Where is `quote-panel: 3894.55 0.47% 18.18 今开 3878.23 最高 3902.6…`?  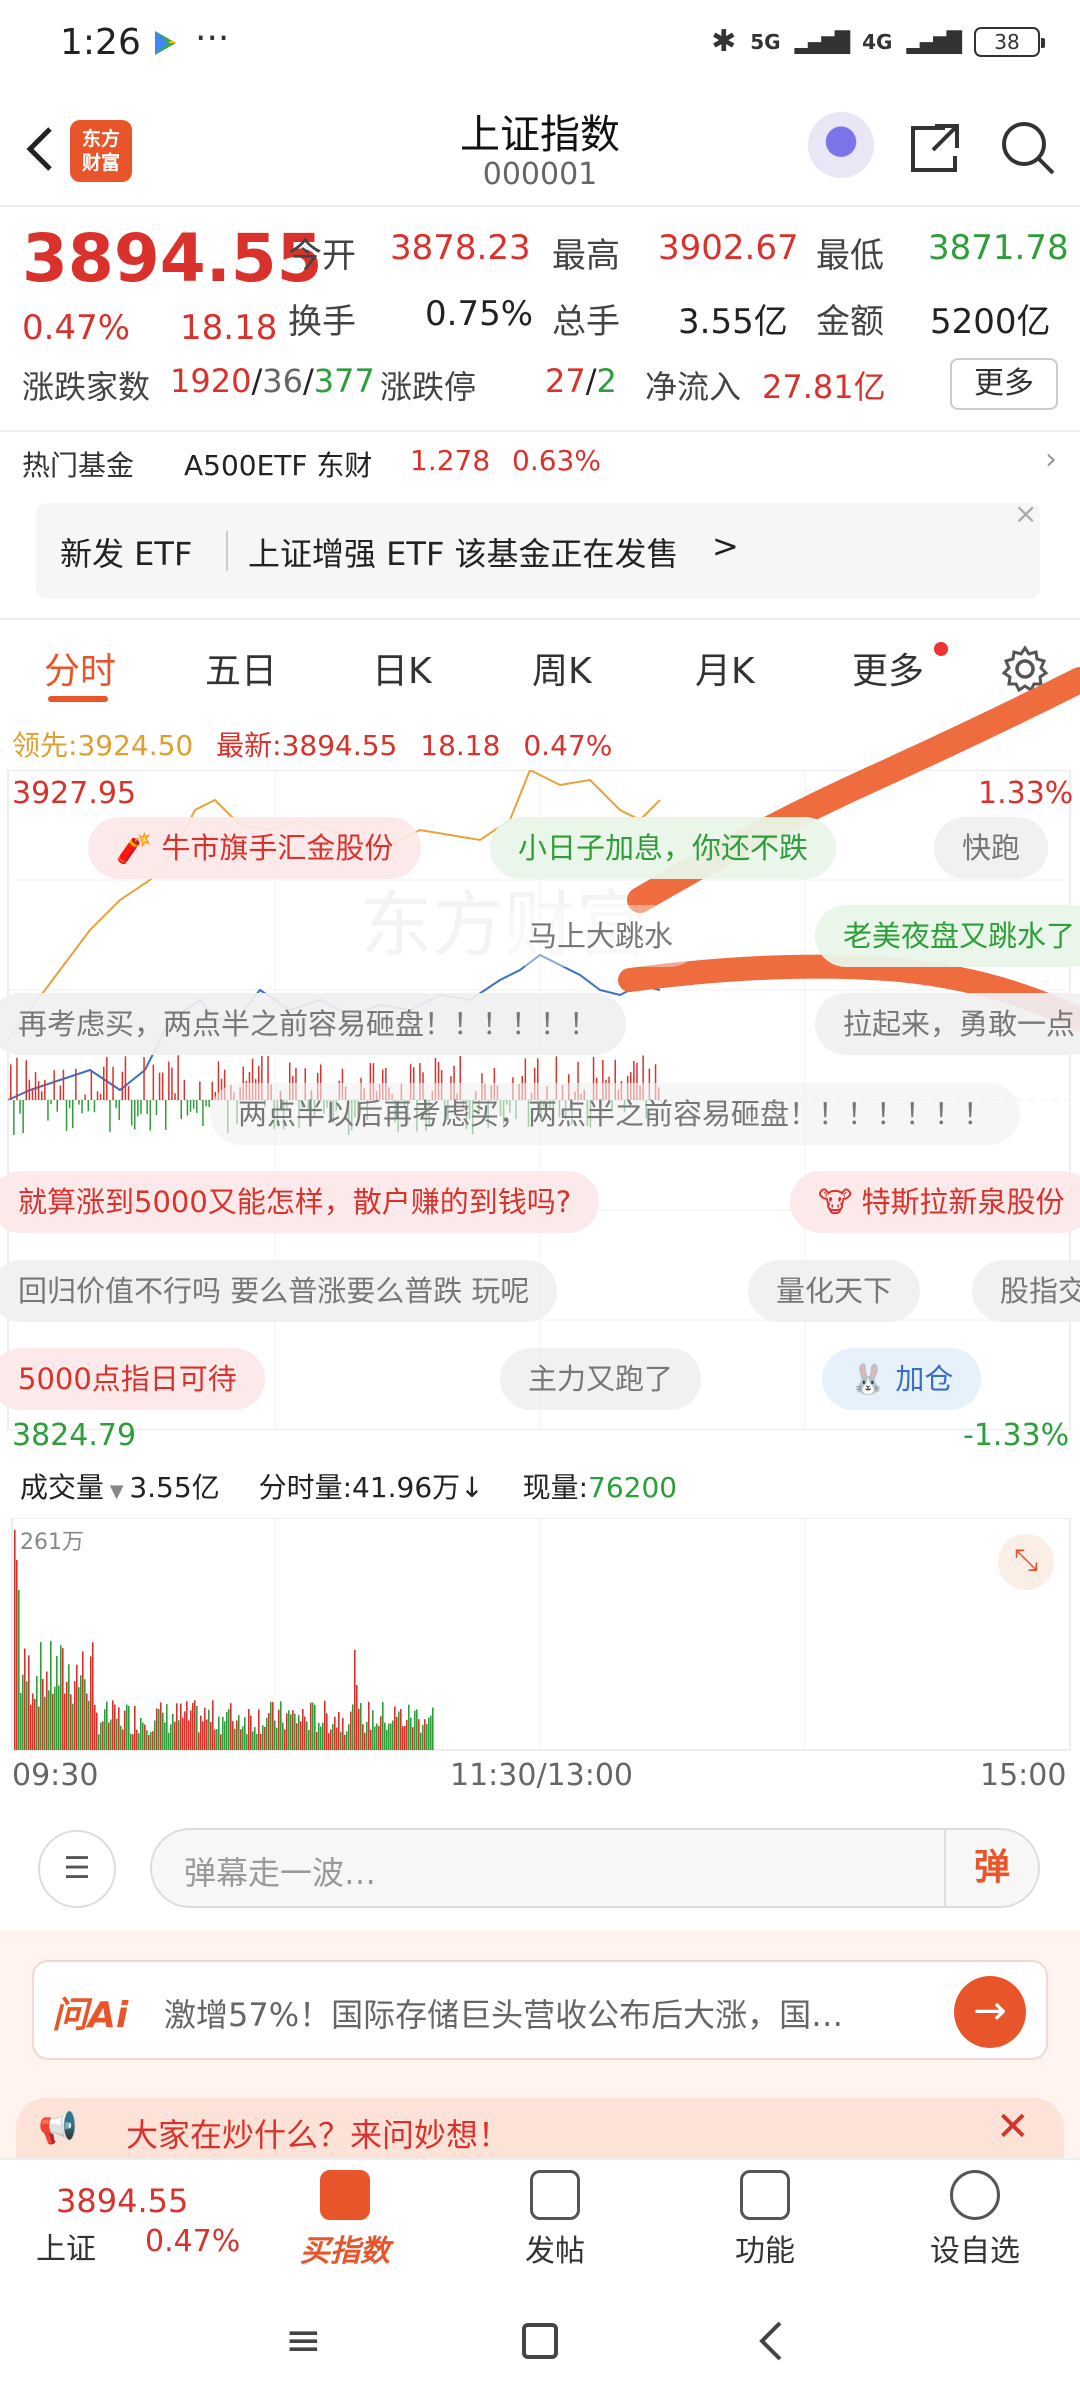 quote-panel: 3894.55 0.47% 18.18 今开 3878.23 最高 3902.6… is located at coordinates (540, 317).